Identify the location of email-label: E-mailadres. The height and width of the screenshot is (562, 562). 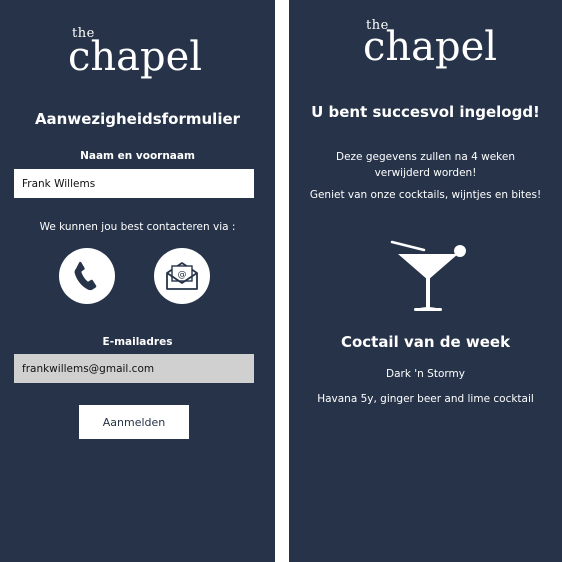
(137, 342).